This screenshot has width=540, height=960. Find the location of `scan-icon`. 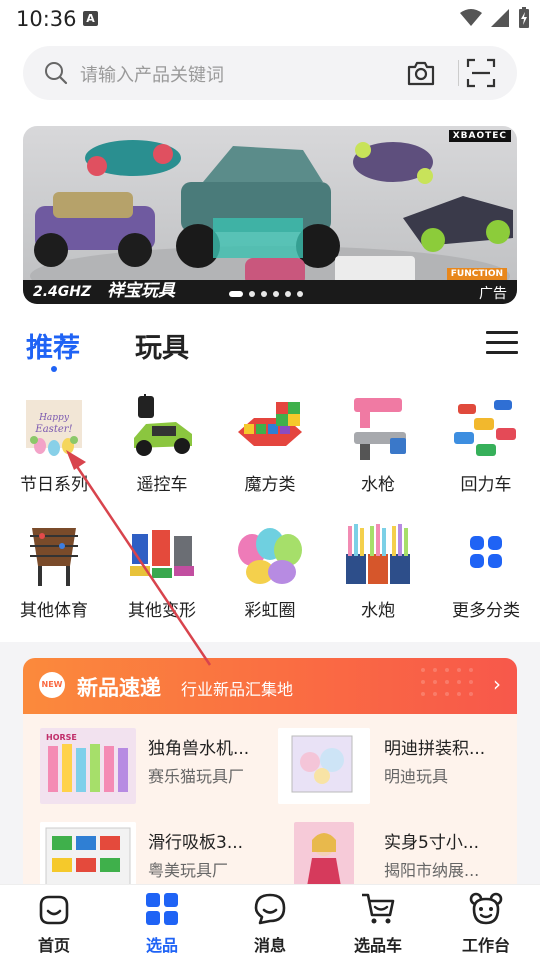

scan-icon is located at coordinates (481, 73).